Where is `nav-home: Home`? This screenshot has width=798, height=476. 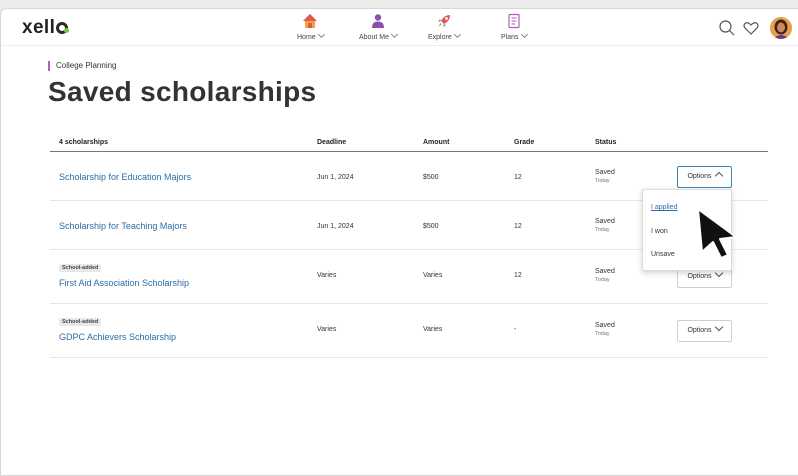
nav-home: Home is located at coordinates (311, 27).